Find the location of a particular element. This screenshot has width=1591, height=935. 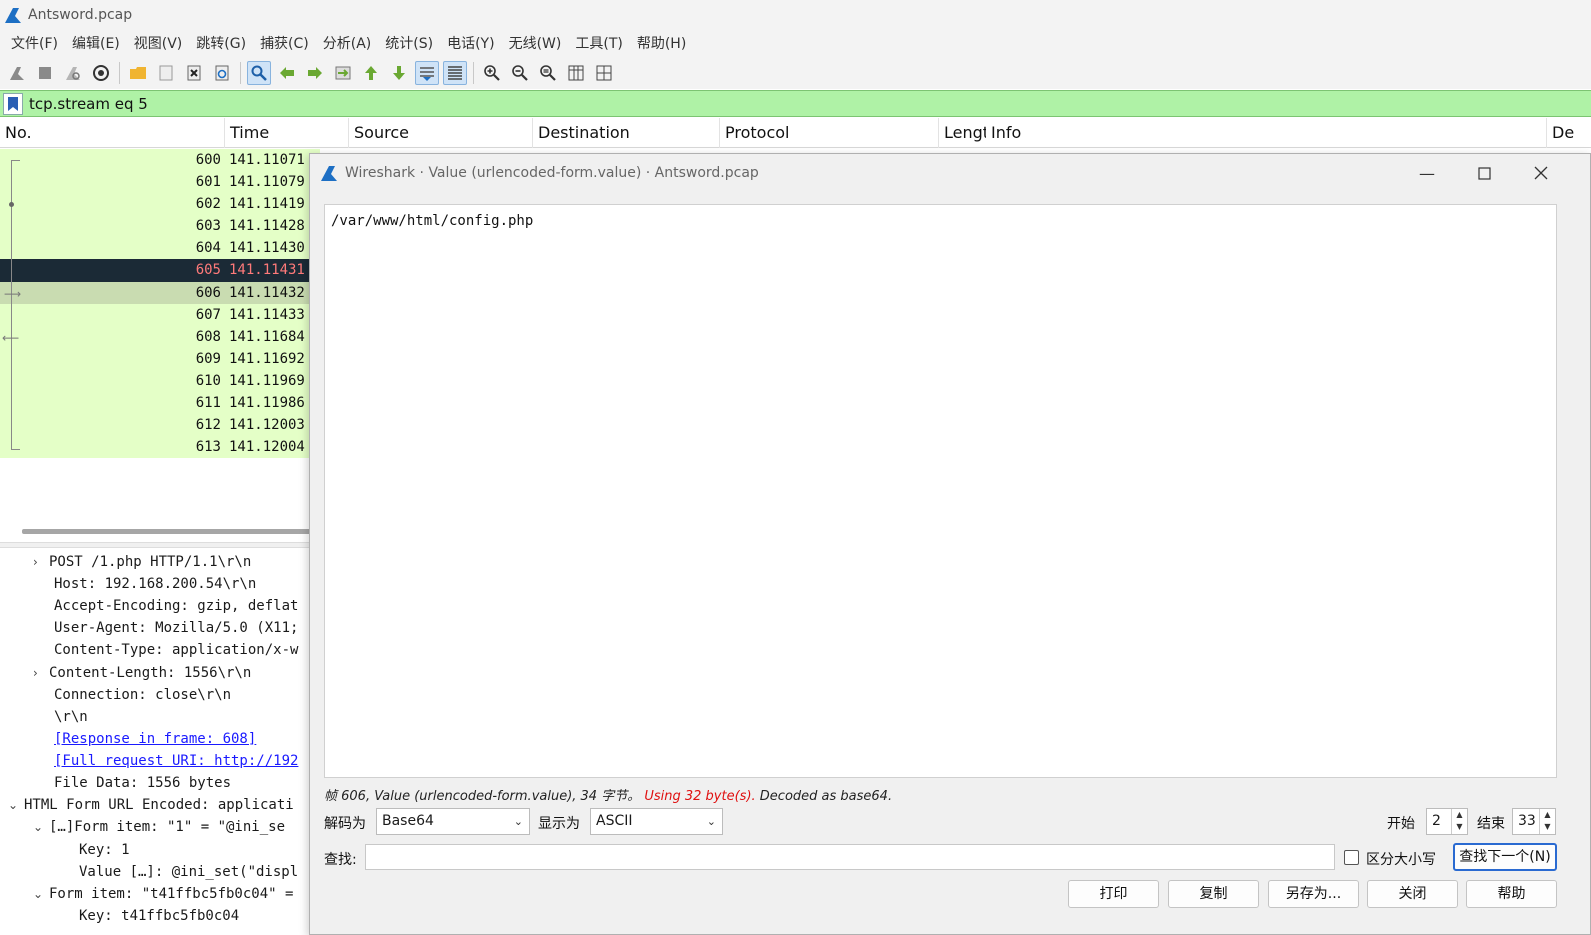

column-destination: Destination is located at coordinates (626, 132).